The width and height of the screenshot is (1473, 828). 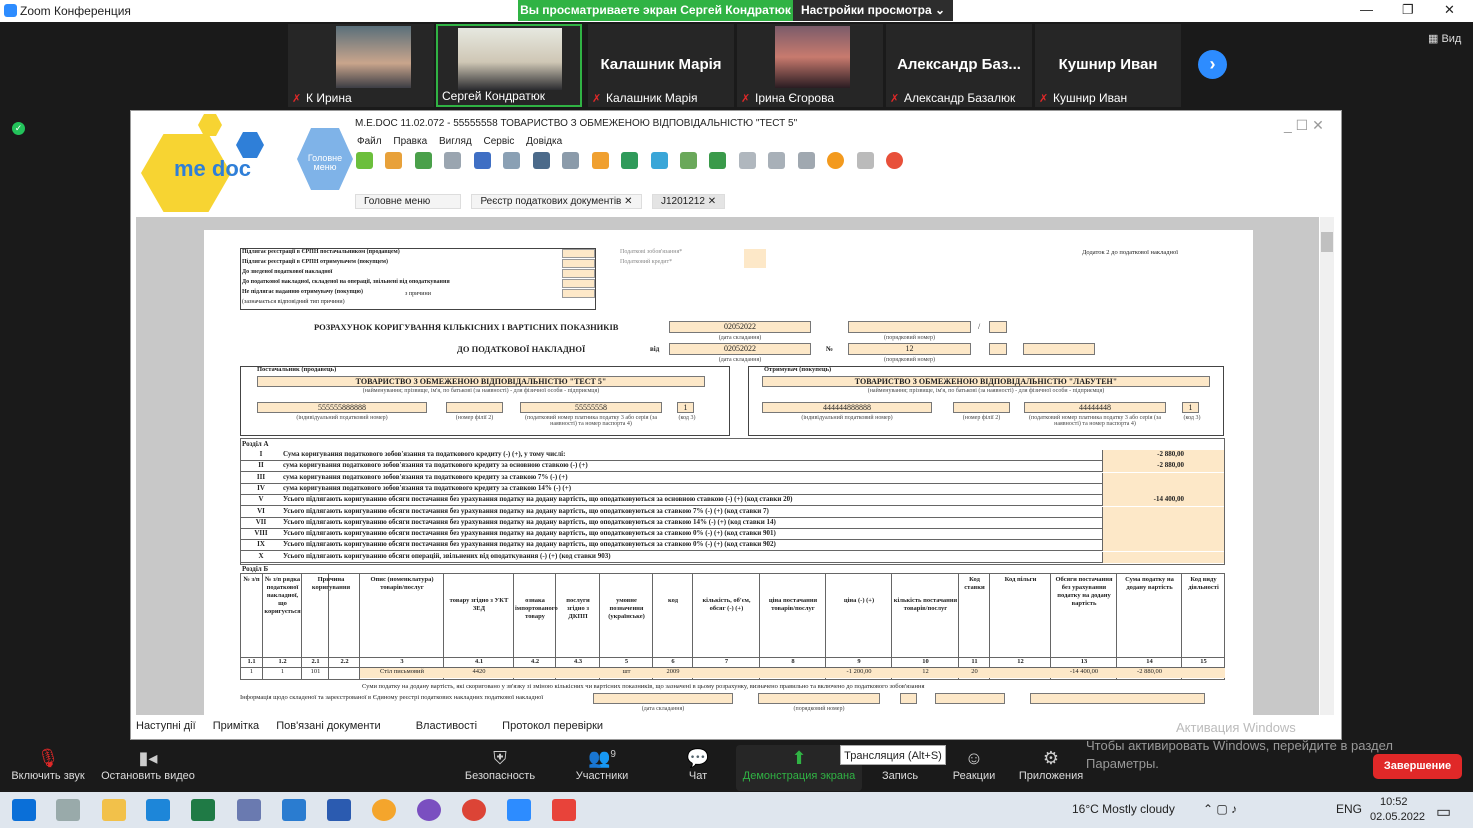 I want to click on reactions-button: ☺ Реакции, so click(x=974, y=768).